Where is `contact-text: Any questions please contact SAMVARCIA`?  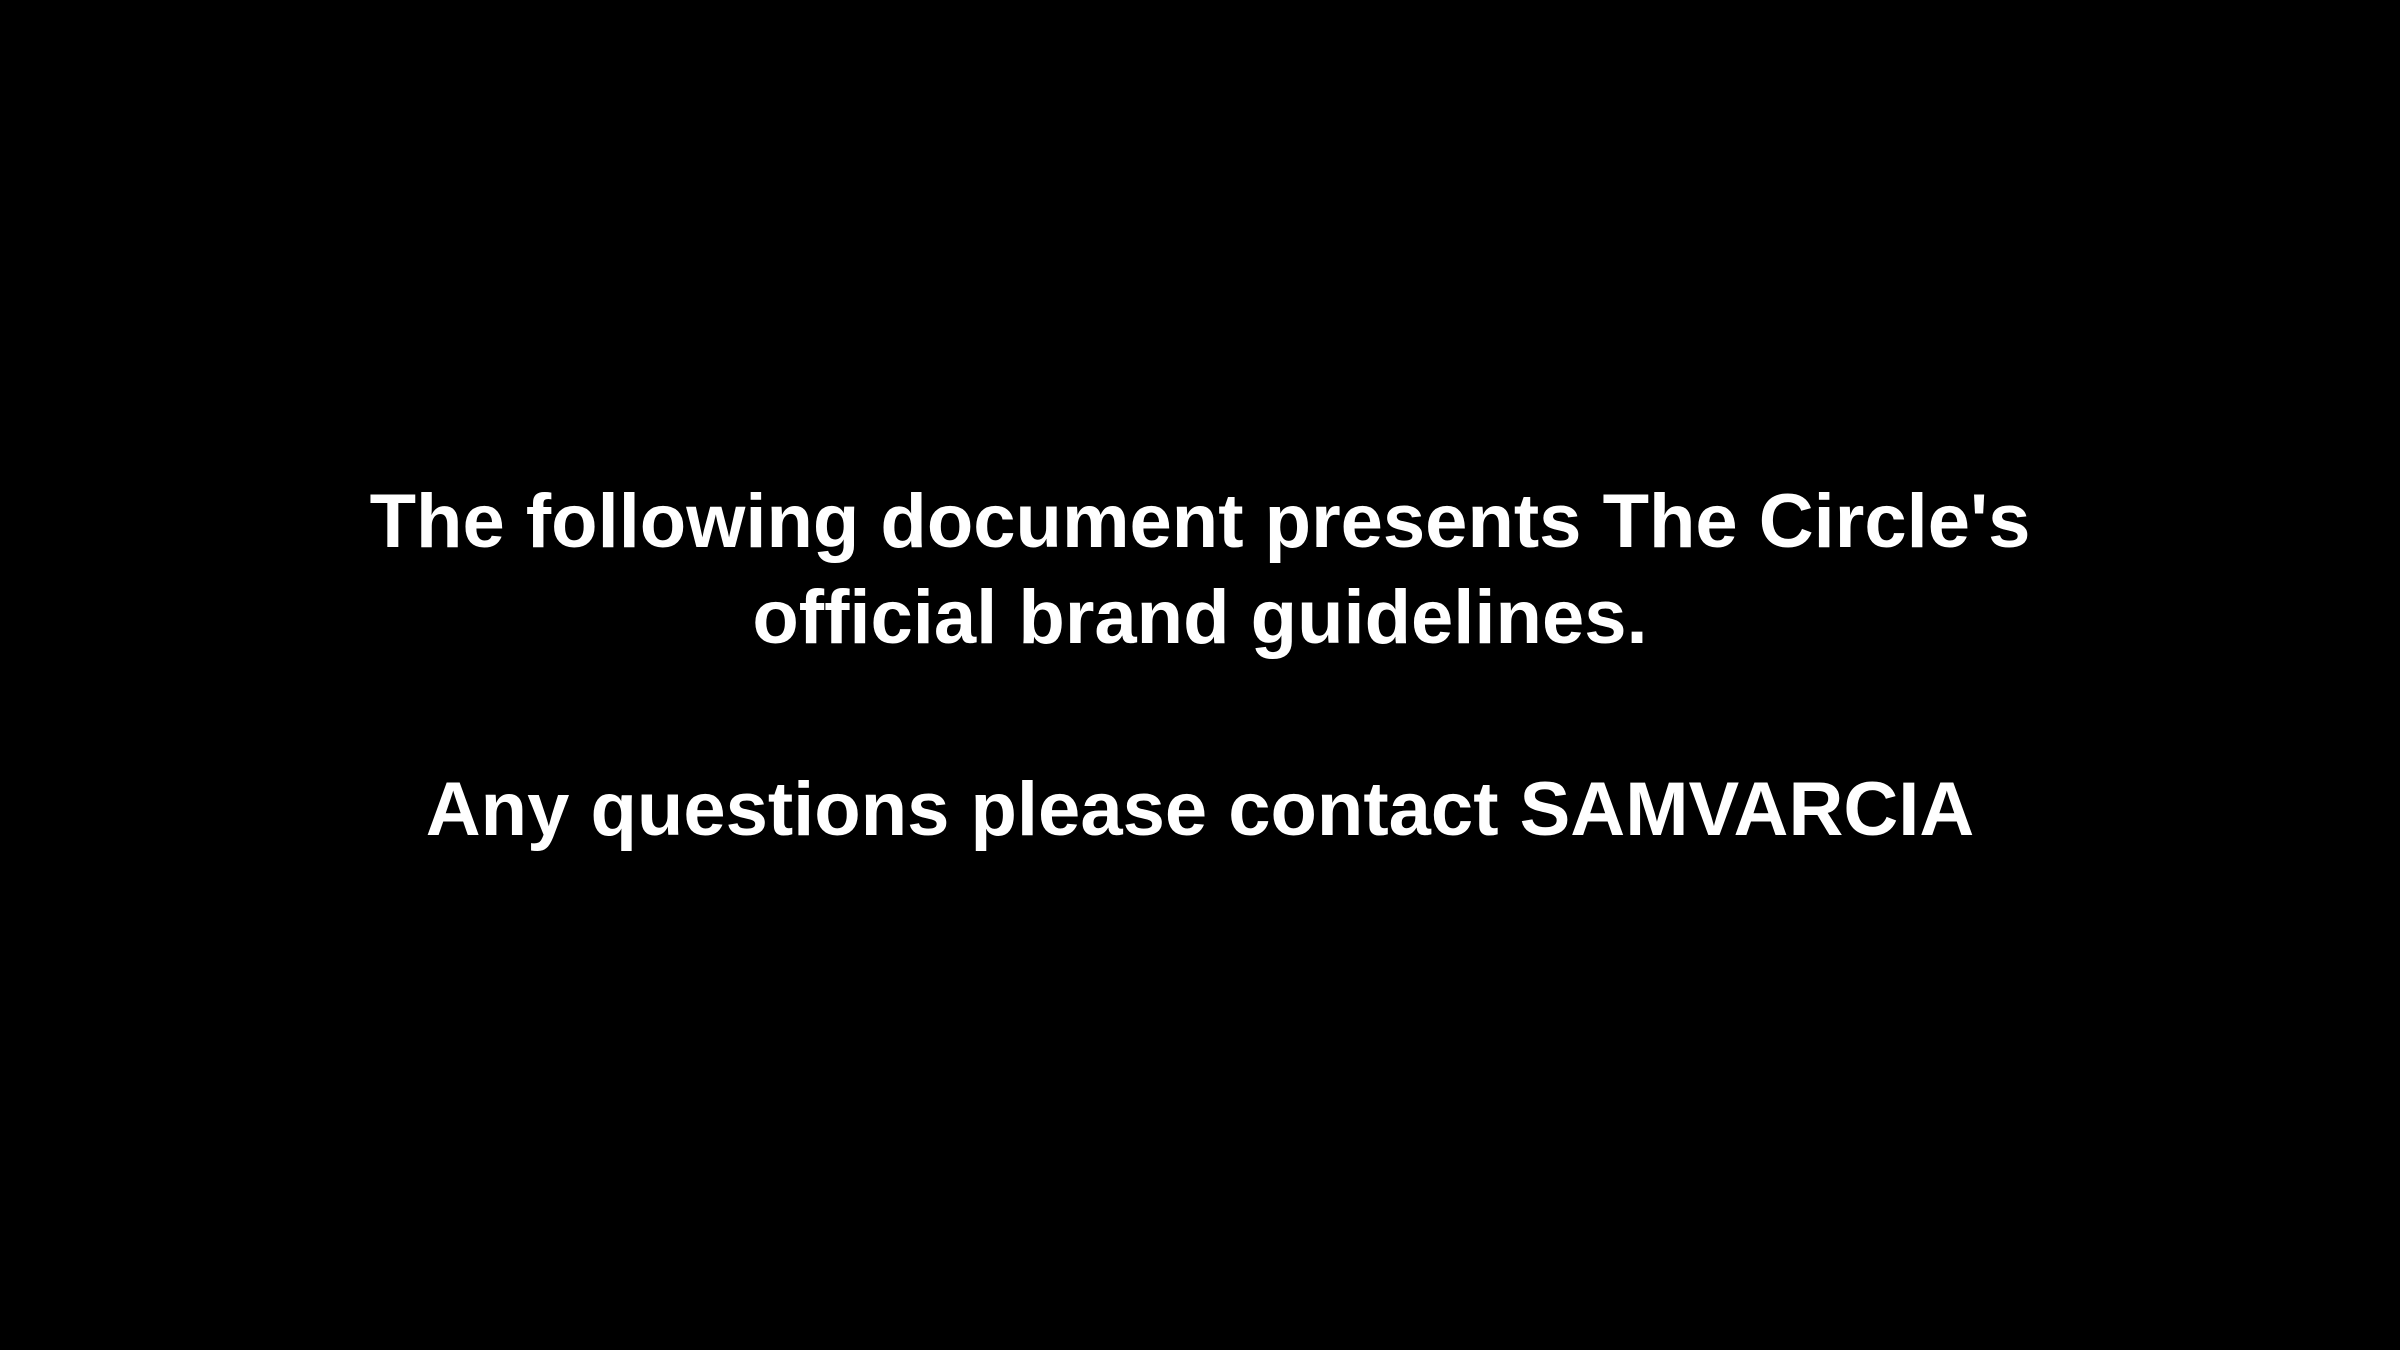
contact-text: Any questions please contact SAMVARCIA is located at coordinates (1200, 809).